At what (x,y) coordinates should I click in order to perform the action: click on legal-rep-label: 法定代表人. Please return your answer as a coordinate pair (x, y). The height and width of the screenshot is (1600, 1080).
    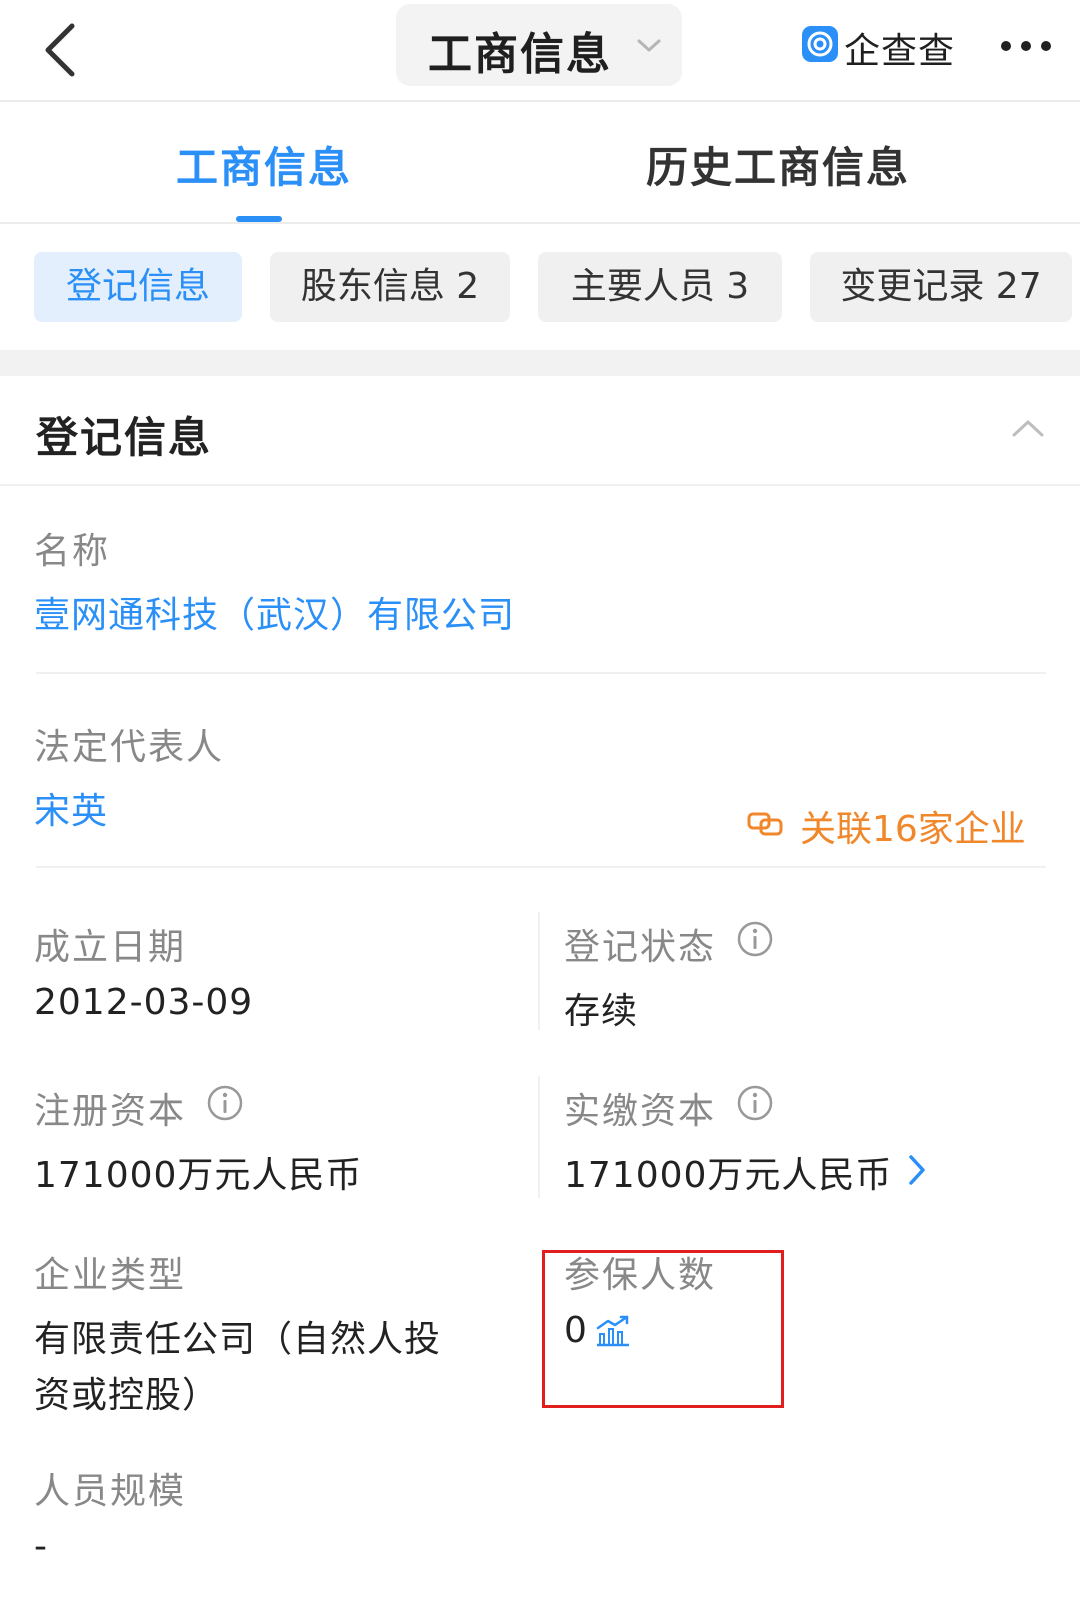
    Looking at the image, I should click on (129, 747).